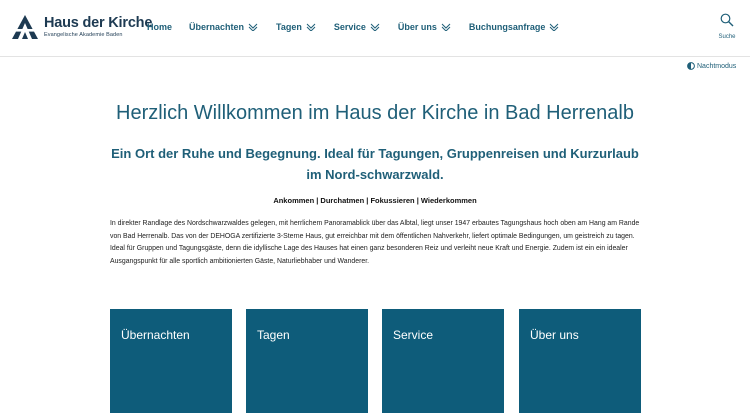 The image size is (750, 413). I want to click on tile-label: Service, so click(413, 335).